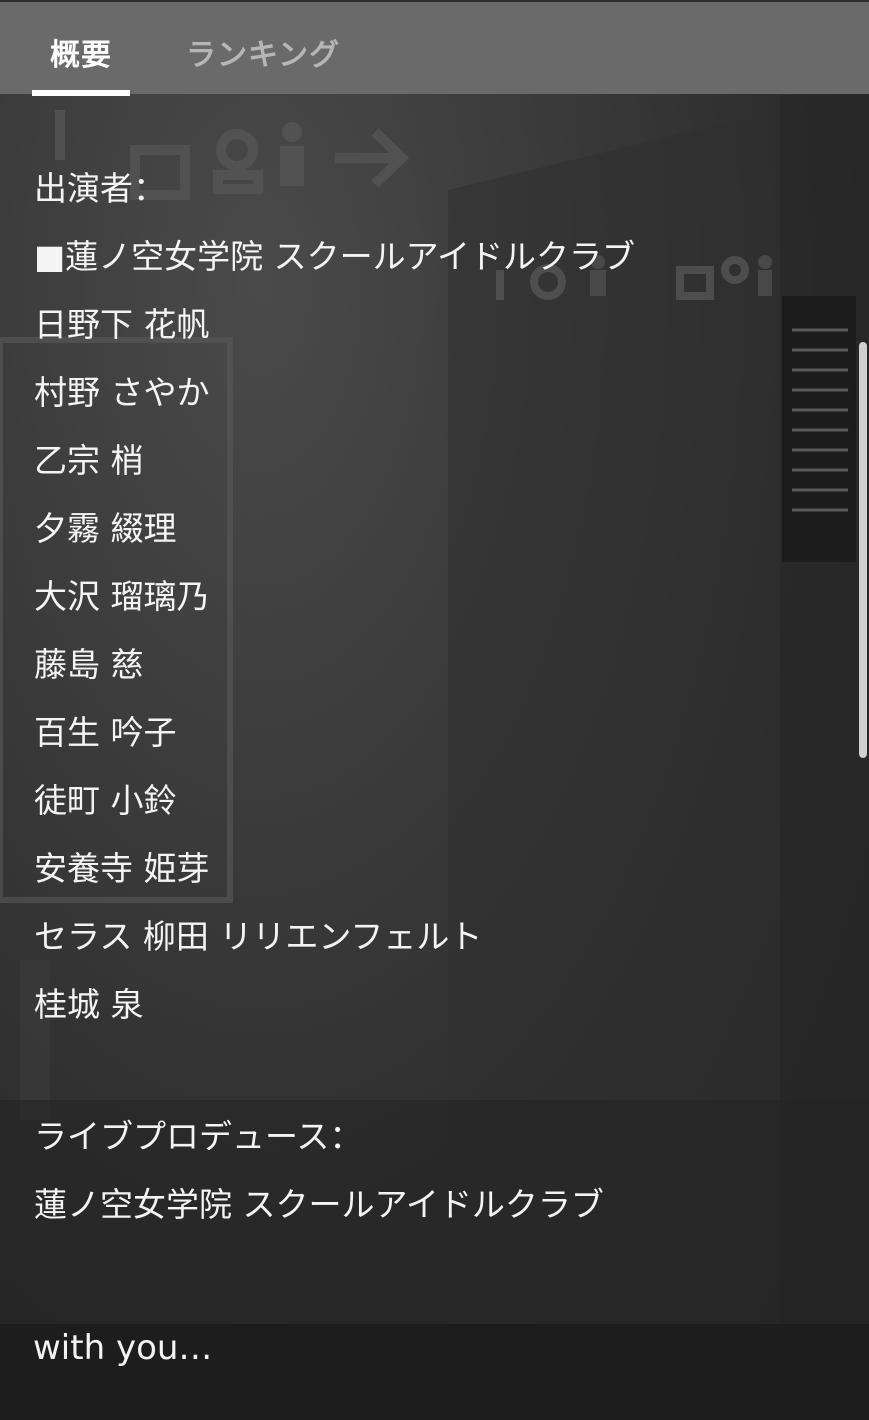  What do you see at coordinates (105, 528) in the screenshot?
I see `performer-item: 夕霧 綴理` at bounding box center [105, 528].